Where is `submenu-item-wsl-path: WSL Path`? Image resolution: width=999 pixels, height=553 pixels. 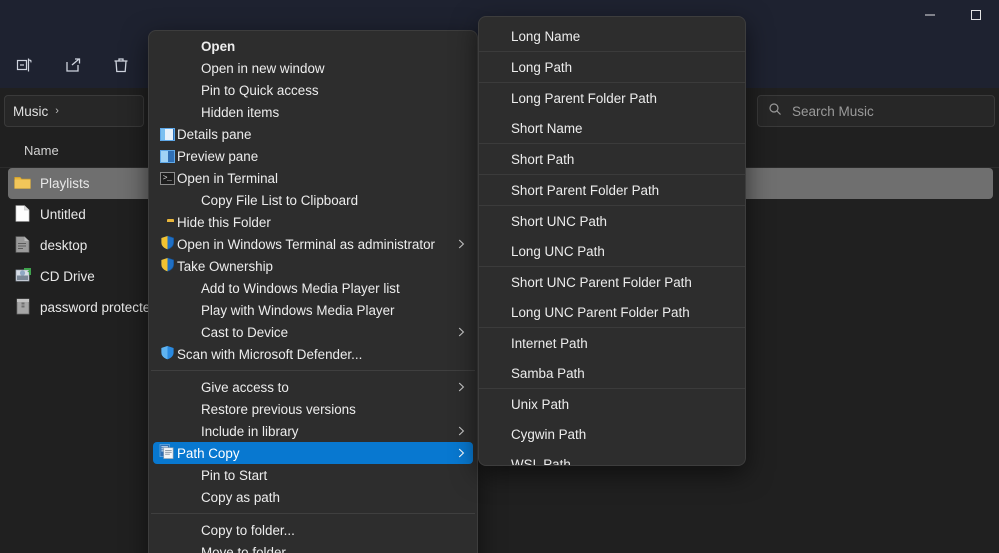 submenu-item-wsl-path: WSL Path is located at coordinates (612, 457).